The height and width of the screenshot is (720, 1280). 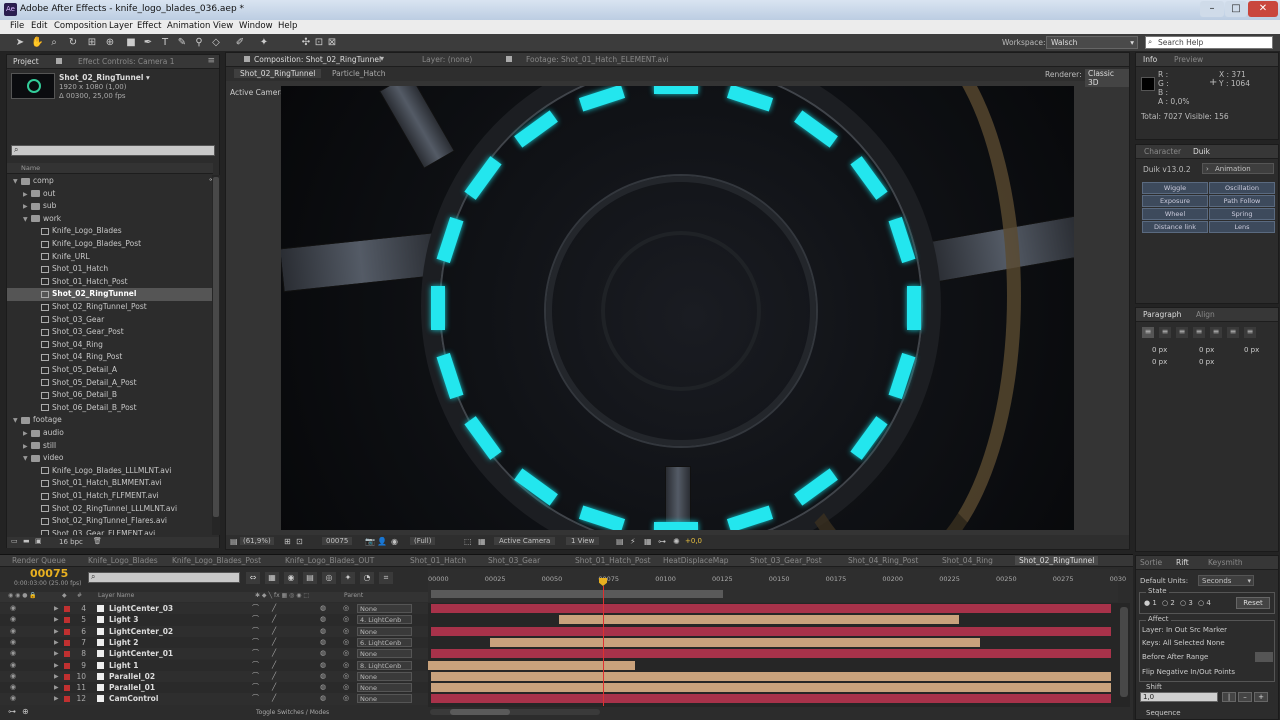 What do you see at coordinates (141, 608) in the screenshot?
I see `layer-name: LightCenter_03` at bounding box center [141, 608].